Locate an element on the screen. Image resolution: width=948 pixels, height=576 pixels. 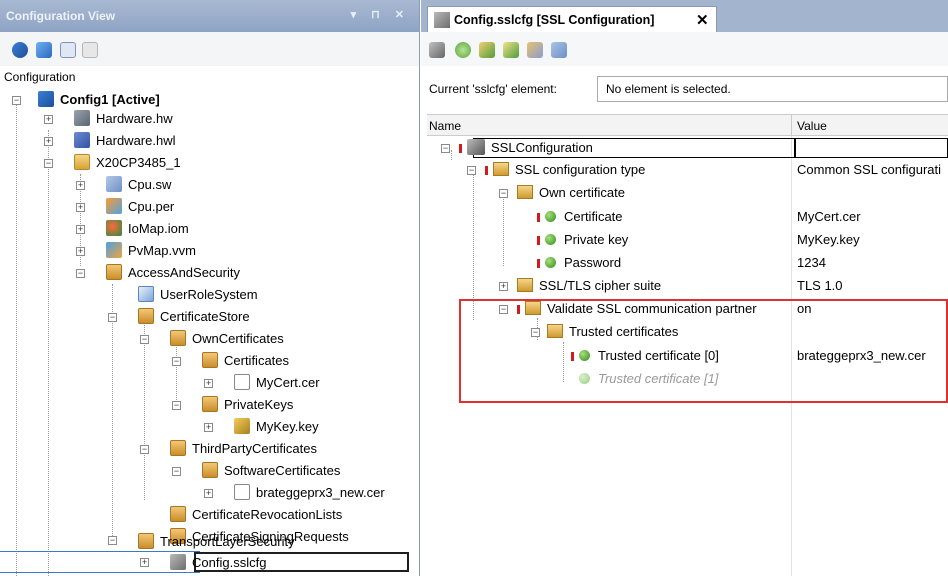
hardware-icon is located at coordinates (82, 118).